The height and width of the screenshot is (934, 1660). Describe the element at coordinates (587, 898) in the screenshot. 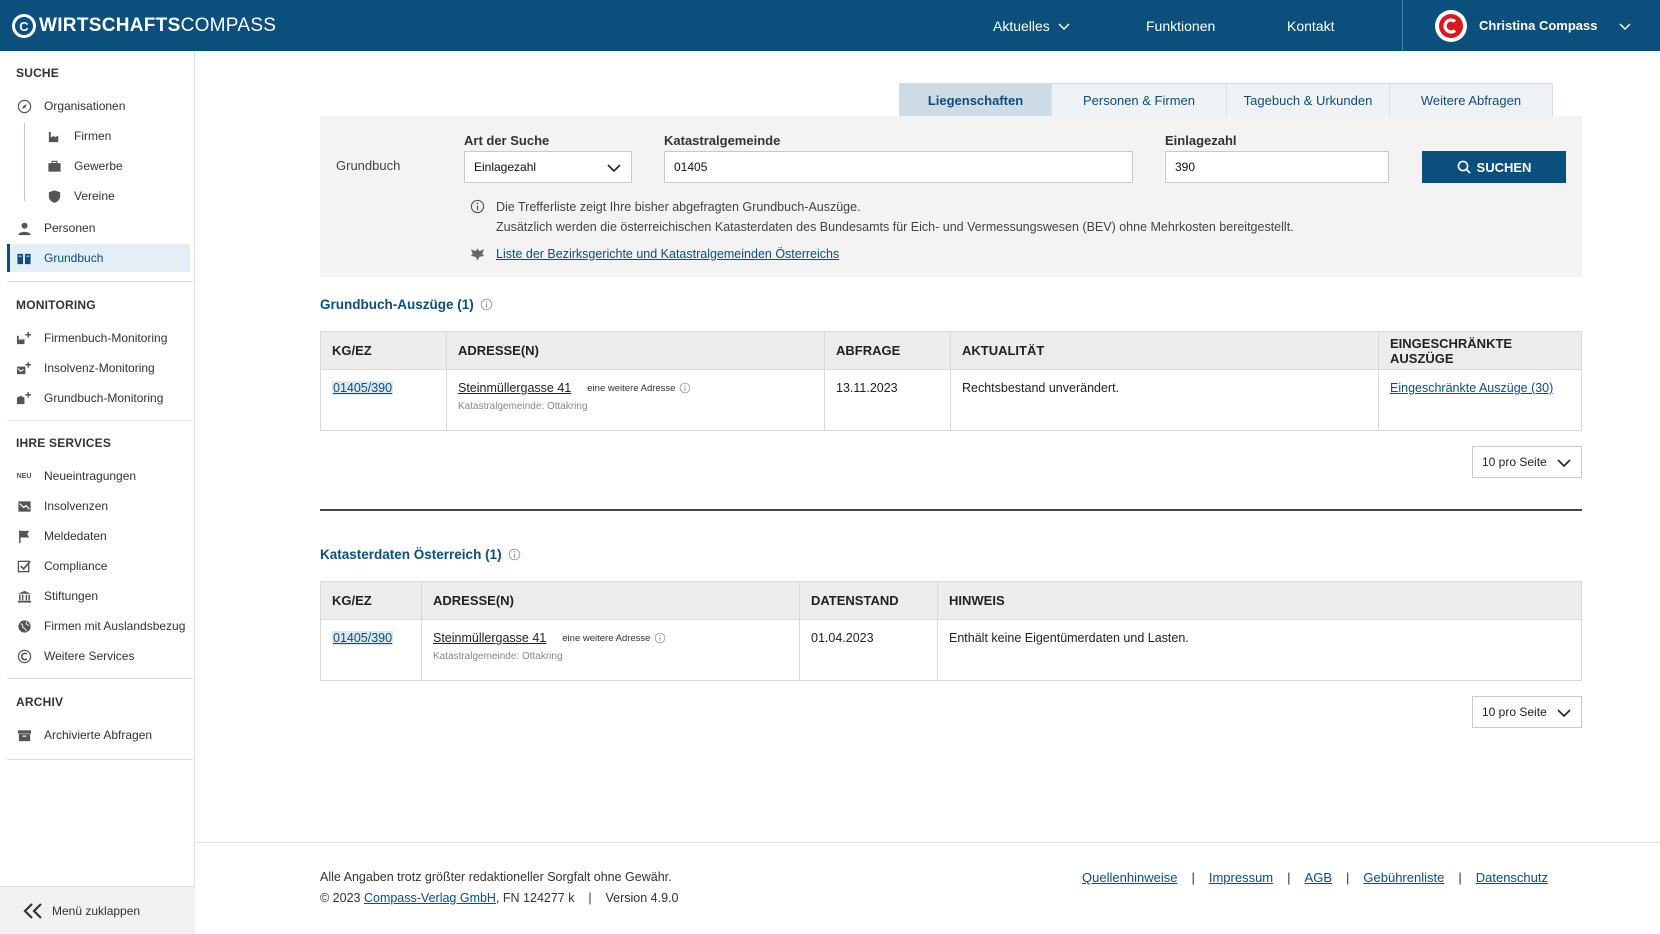

I see `copyright-suffix: , FN 124277 k | Version 4.9.0` at that location.